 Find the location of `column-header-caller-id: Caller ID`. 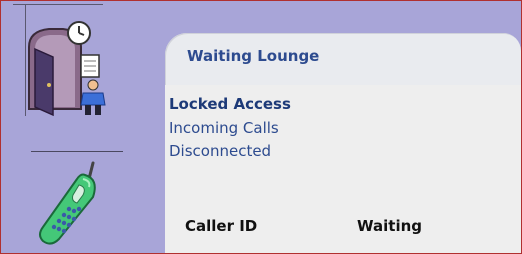

column-header-caller-id: Caller ID is located at coordinates (221, 226).